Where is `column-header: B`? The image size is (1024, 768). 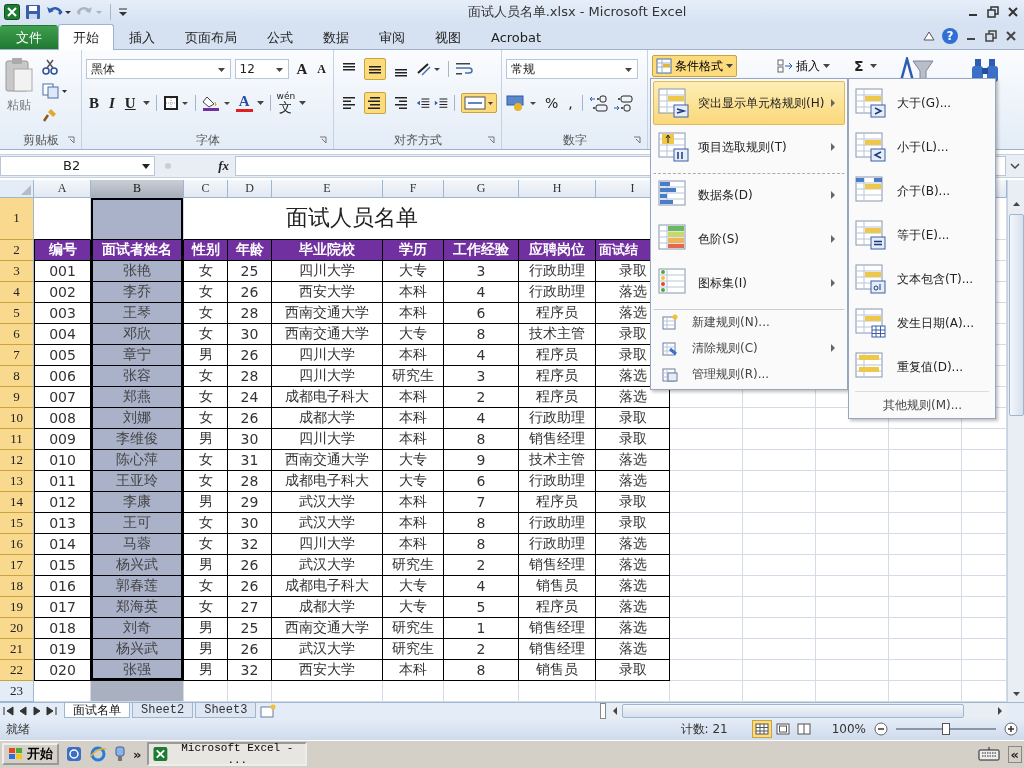 column-header: B is located at coordinates (137, 188).